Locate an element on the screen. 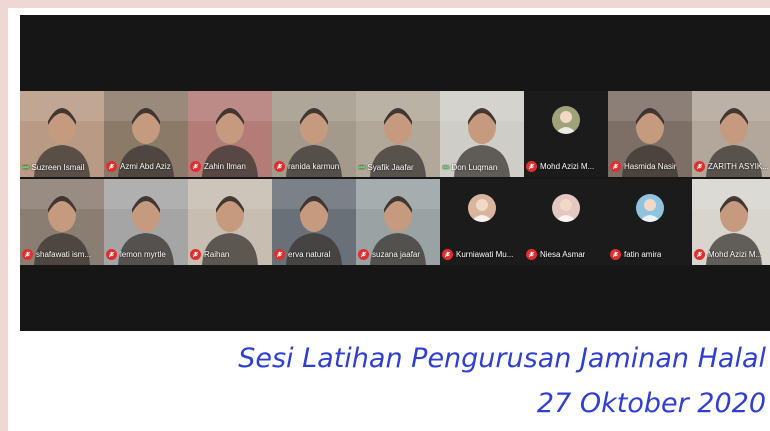  participant-label: ••• Syafik Jaafar is located at coordinates (398, 167).